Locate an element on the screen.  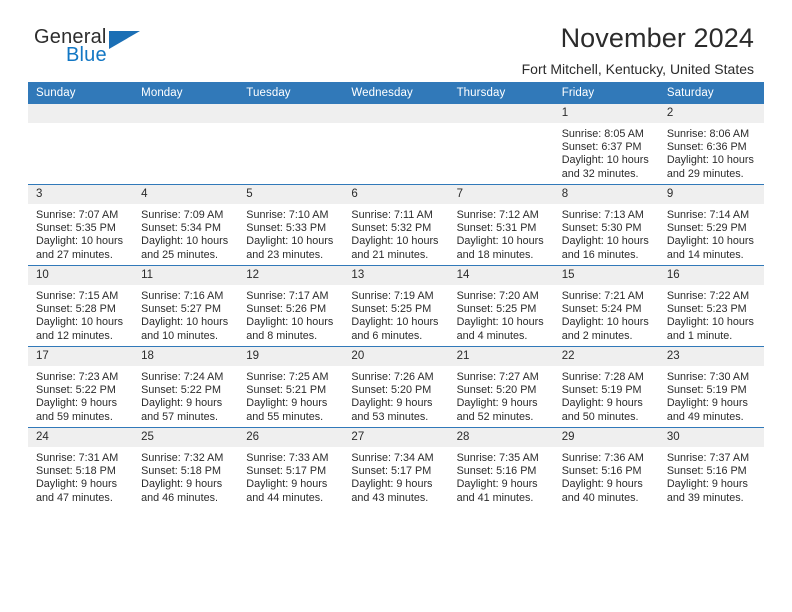
weekday-header-sunday: Sunday is located at coordinates (81, 93).